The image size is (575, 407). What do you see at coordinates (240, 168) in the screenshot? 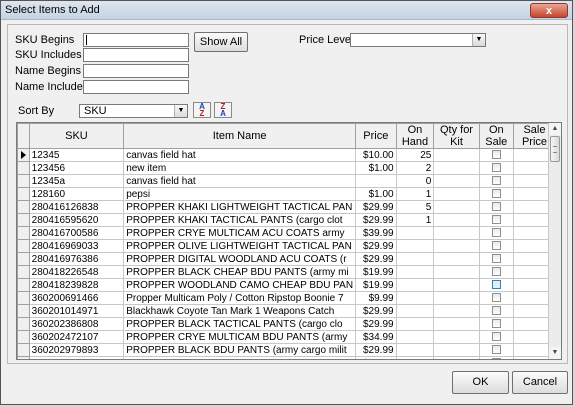
I see `cell-item-name: new item` at bounding box center [240, 168].